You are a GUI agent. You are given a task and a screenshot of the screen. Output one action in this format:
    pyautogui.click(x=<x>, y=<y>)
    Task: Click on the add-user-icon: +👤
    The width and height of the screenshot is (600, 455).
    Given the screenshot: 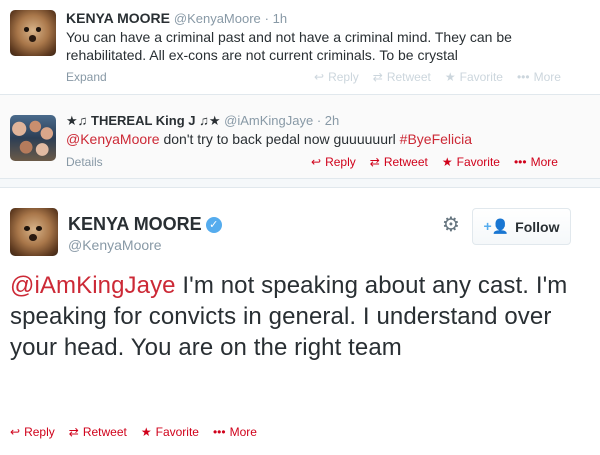 What is the action you would take?
    pyautogui.click(x=496, y=226)
    